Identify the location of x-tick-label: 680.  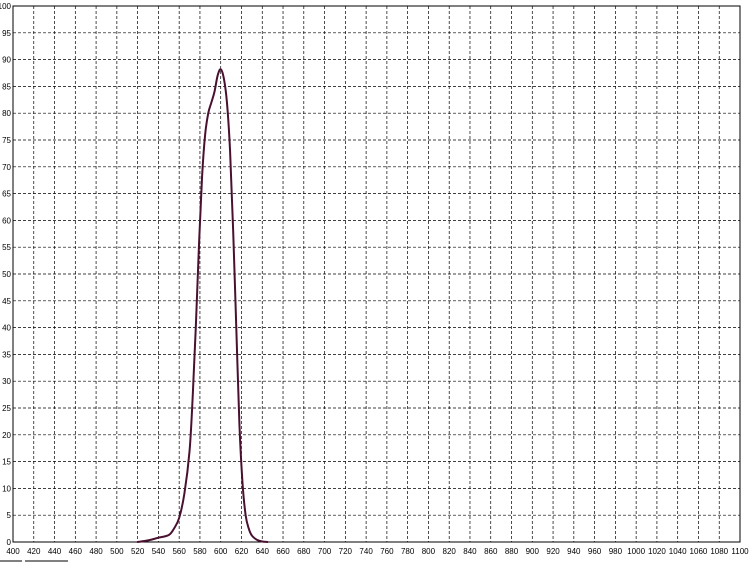
(304, 551).